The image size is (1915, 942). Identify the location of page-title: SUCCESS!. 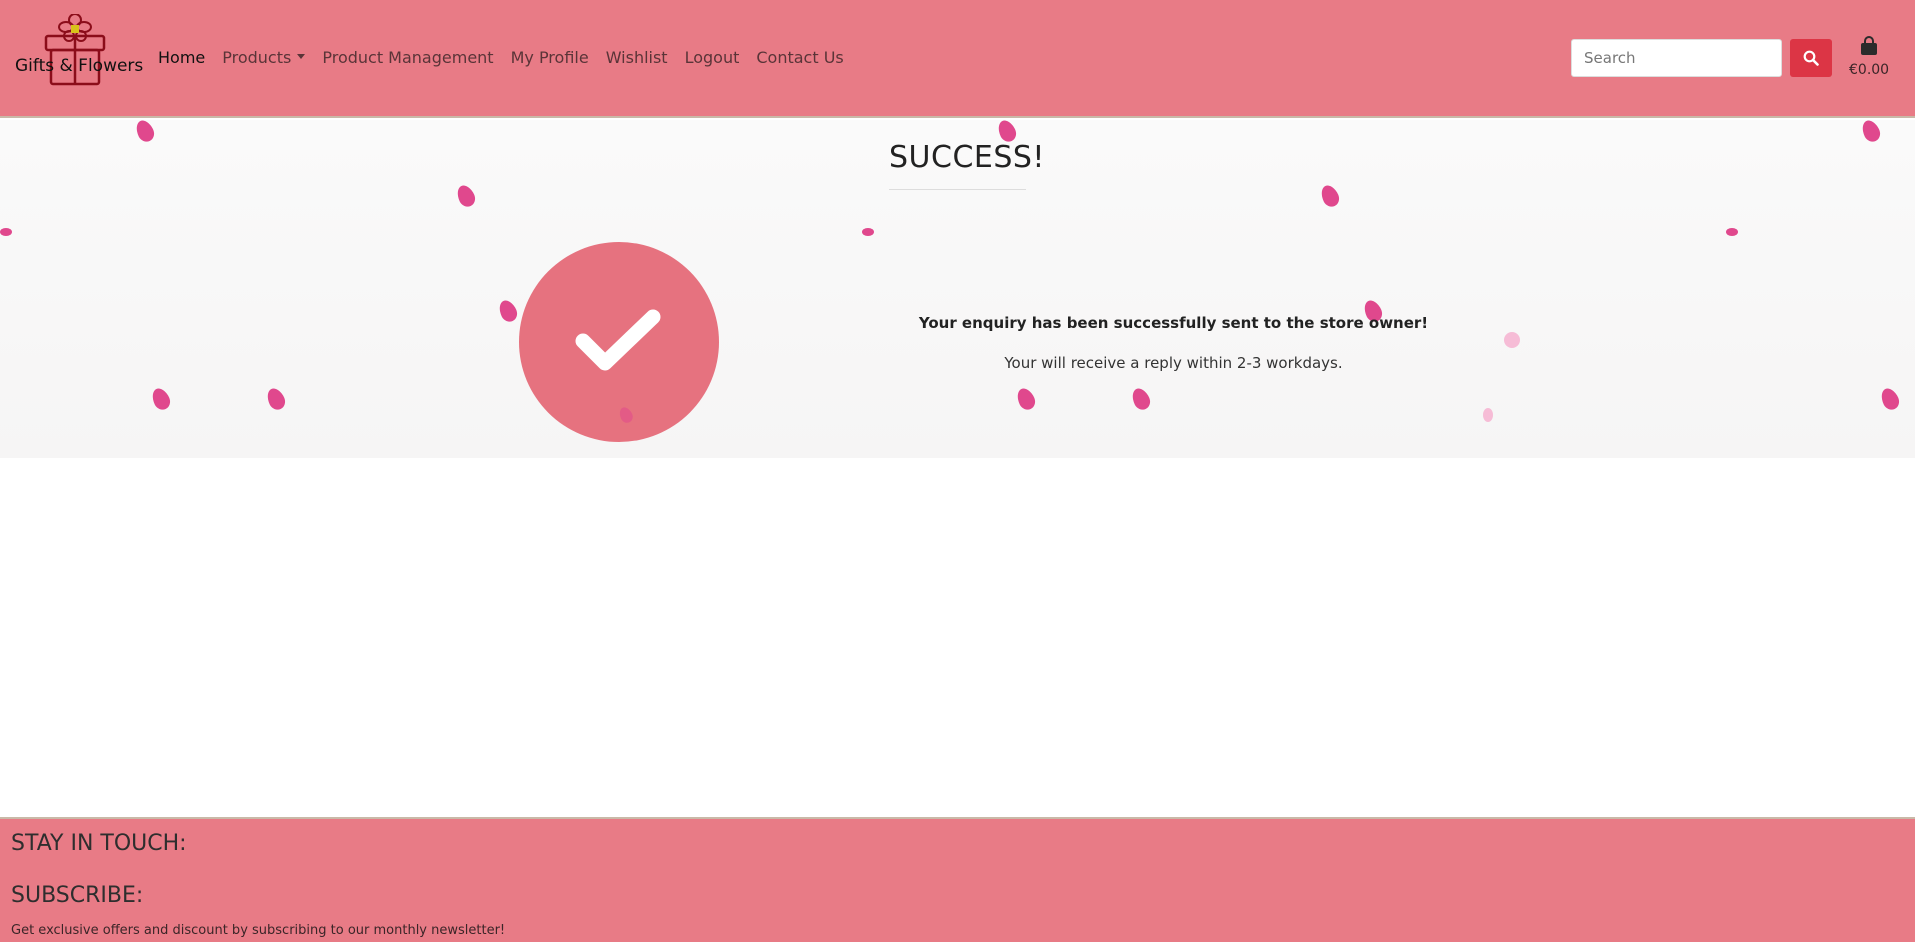
(967, 157).